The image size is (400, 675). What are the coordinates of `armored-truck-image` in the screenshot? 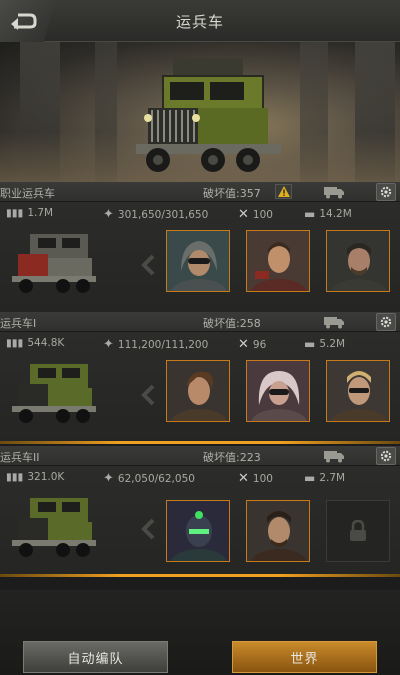 It's located at (208, 115).